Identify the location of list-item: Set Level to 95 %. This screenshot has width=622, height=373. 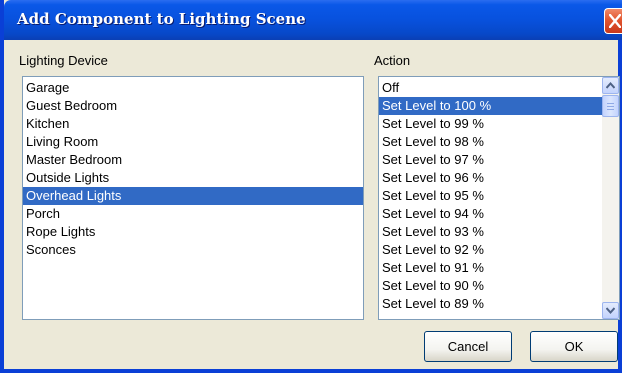
(490, 196).